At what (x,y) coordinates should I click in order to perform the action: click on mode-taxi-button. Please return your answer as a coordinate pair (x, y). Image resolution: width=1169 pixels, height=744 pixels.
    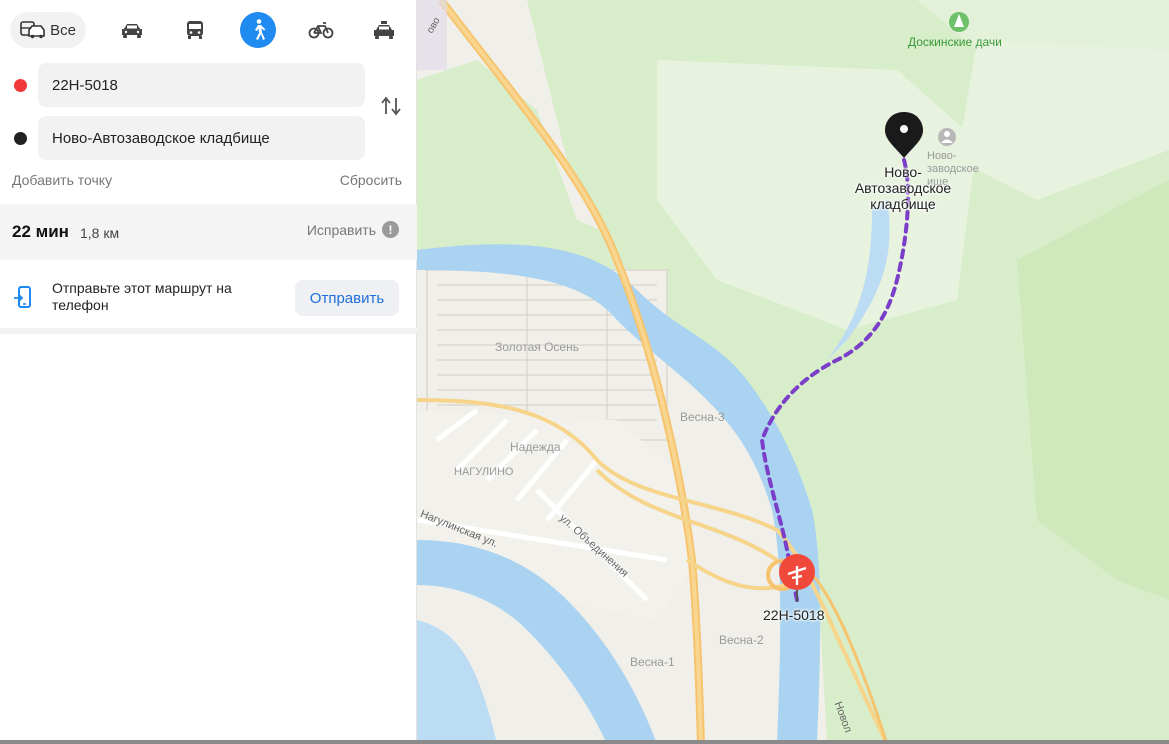
    Looking at the image, I should click on (384, 30).